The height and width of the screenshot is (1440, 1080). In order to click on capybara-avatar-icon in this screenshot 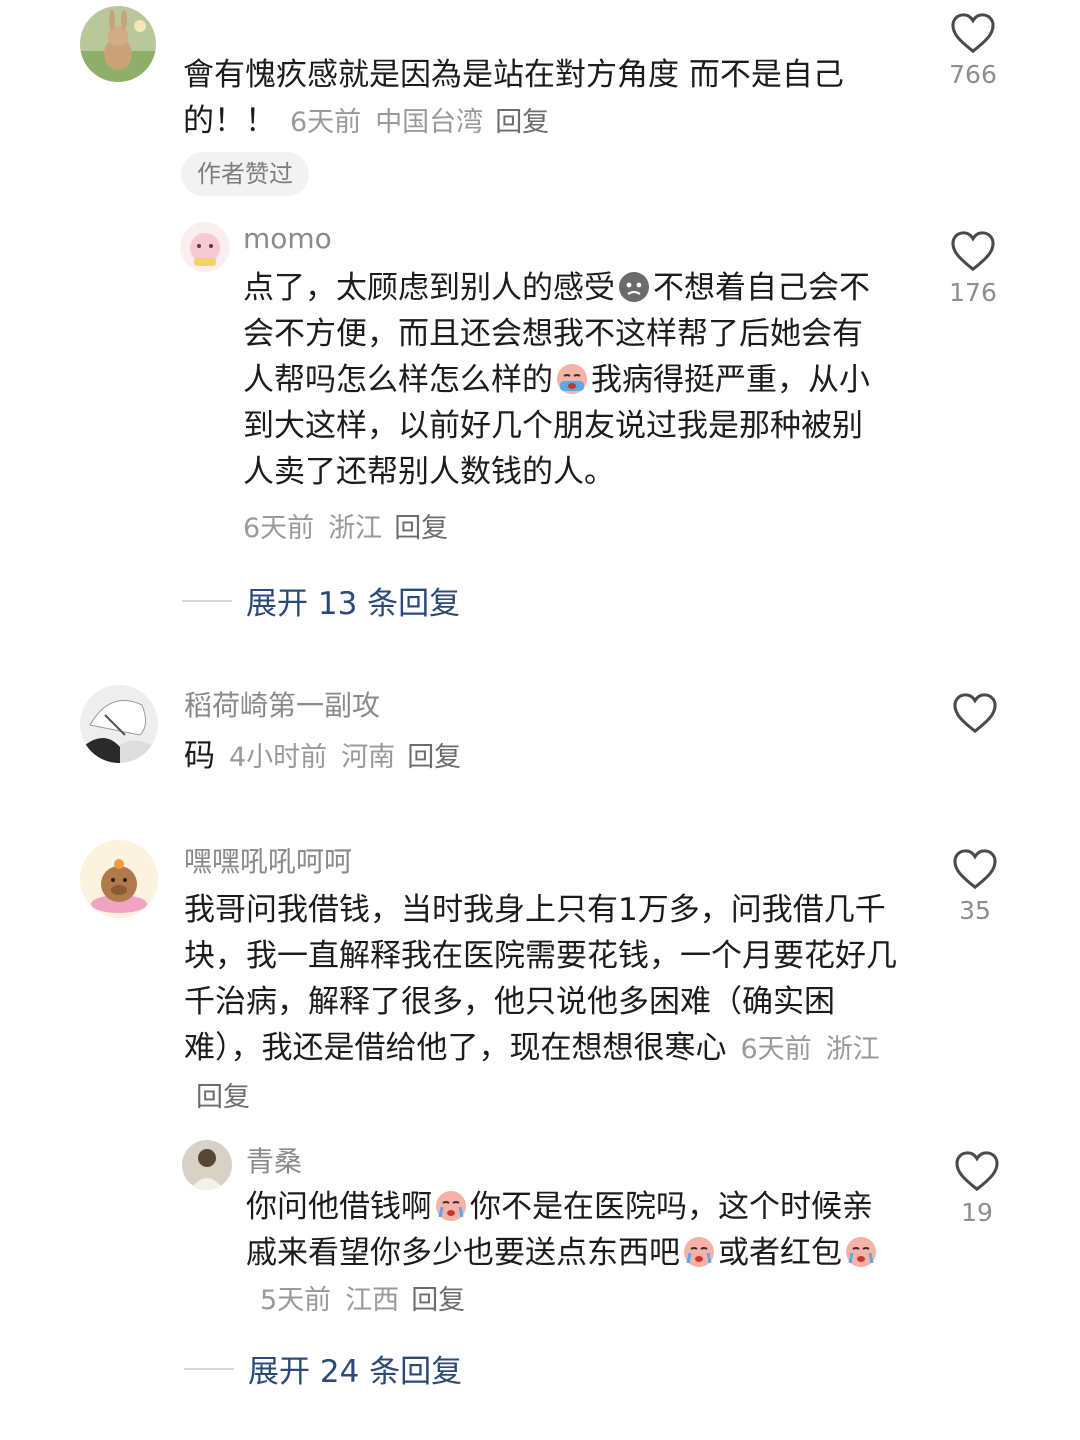, I will do `click(119, 879)`.